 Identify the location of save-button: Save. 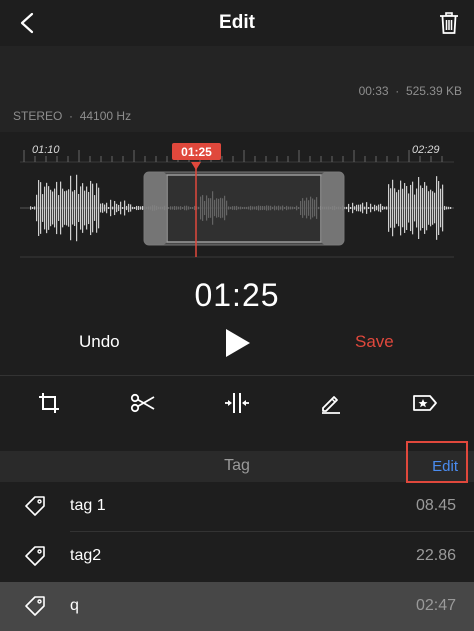
(374, 342).